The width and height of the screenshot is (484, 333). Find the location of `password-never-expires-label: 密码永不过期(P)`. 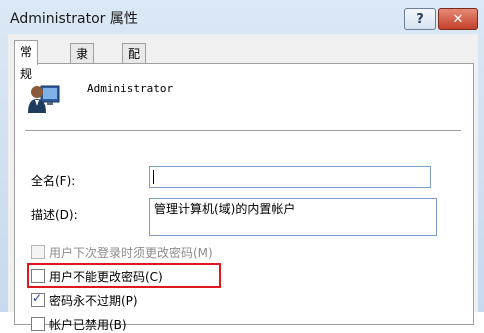

password-never-expires-label: 密码永不过期(P) is located at coordinates (93, 300).